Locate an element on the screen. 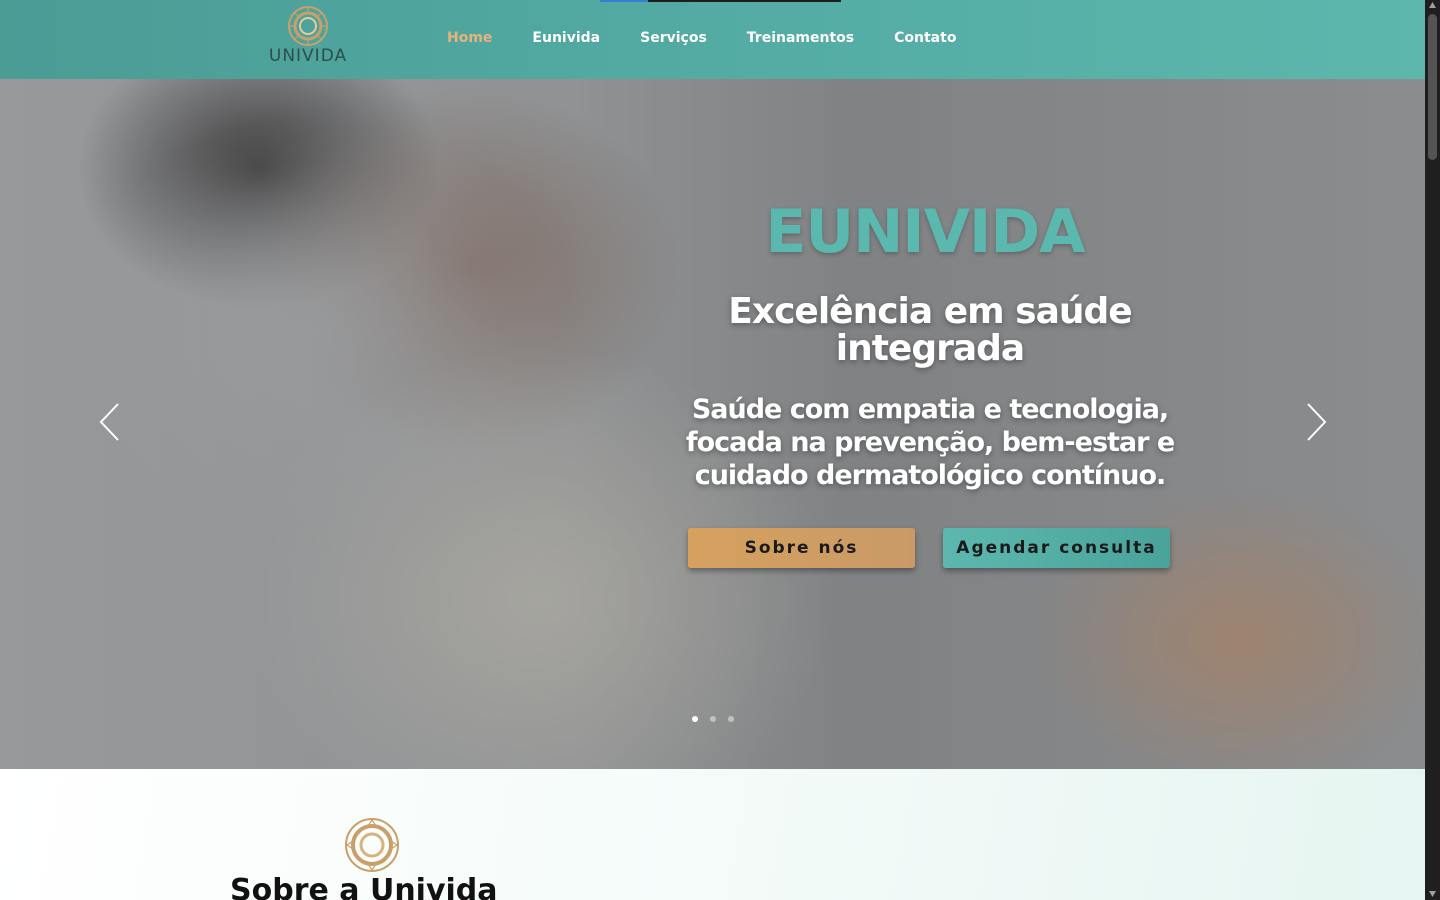 Image resolution: width=1440 pixels, height=900 pixels. scrollbar is located at coordinates (1432, 450).